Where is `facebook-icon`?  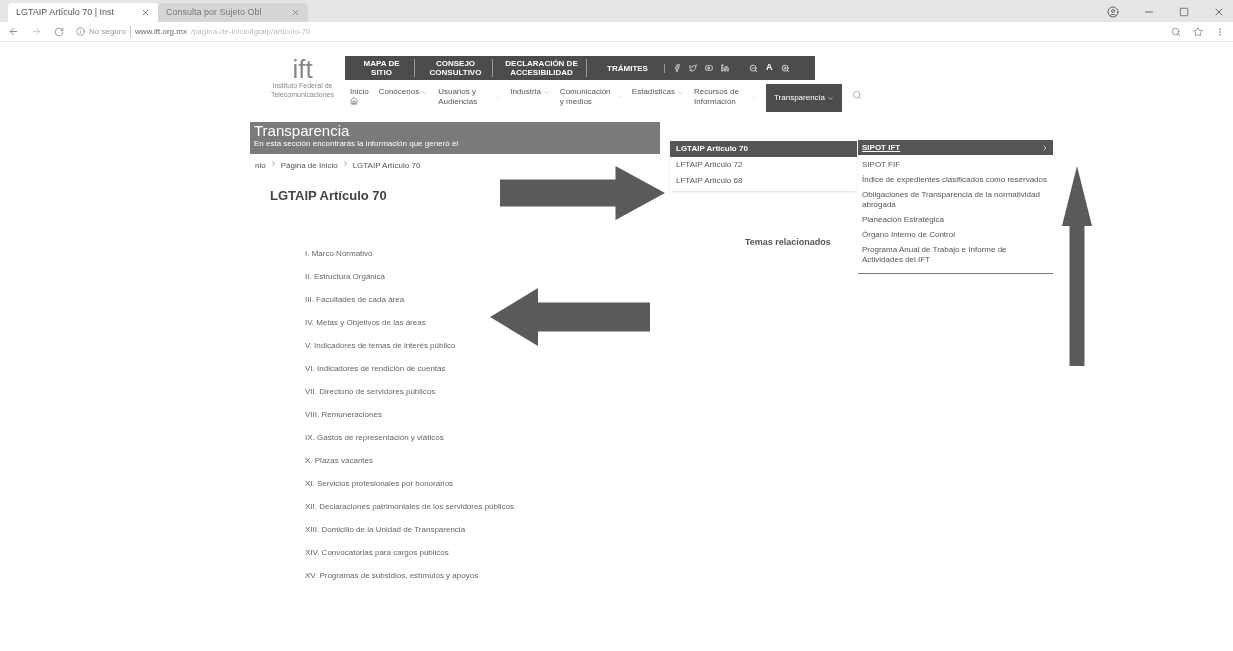
facebook-icon is located at coordinates (677, 68).